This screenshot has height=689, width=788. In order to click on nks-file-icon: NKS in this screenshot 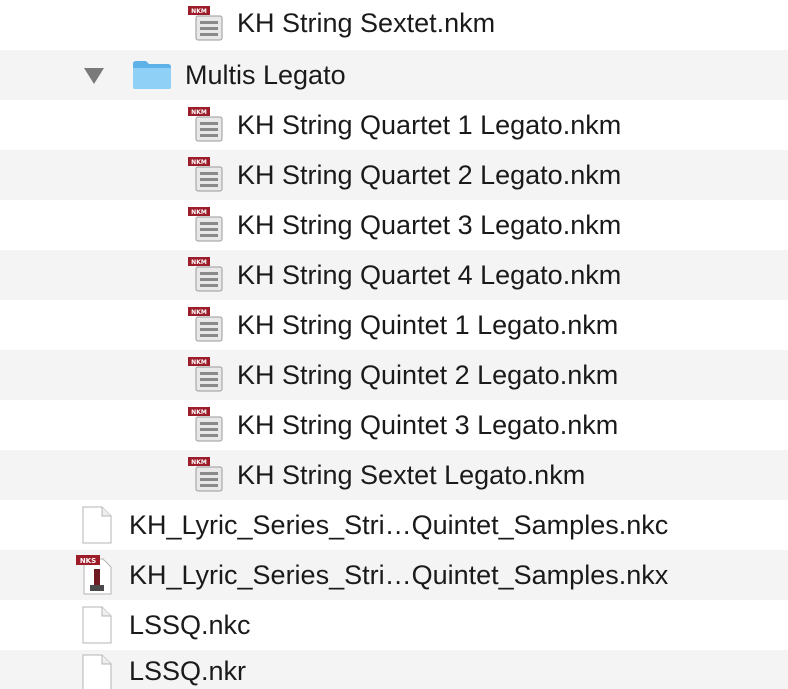, I will do `click(94, 575)`.